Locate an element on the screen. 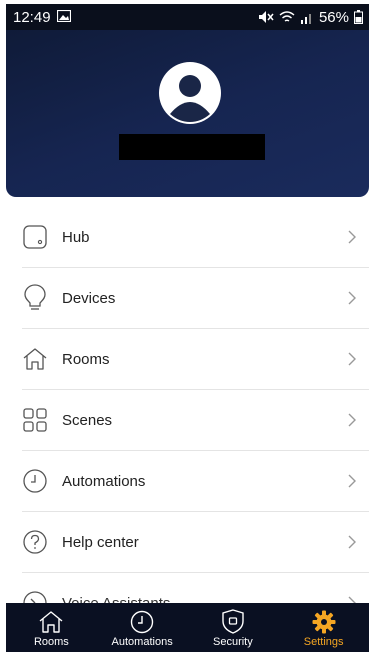  menu-item-automations: Automations is located at coordinates (195, 481).